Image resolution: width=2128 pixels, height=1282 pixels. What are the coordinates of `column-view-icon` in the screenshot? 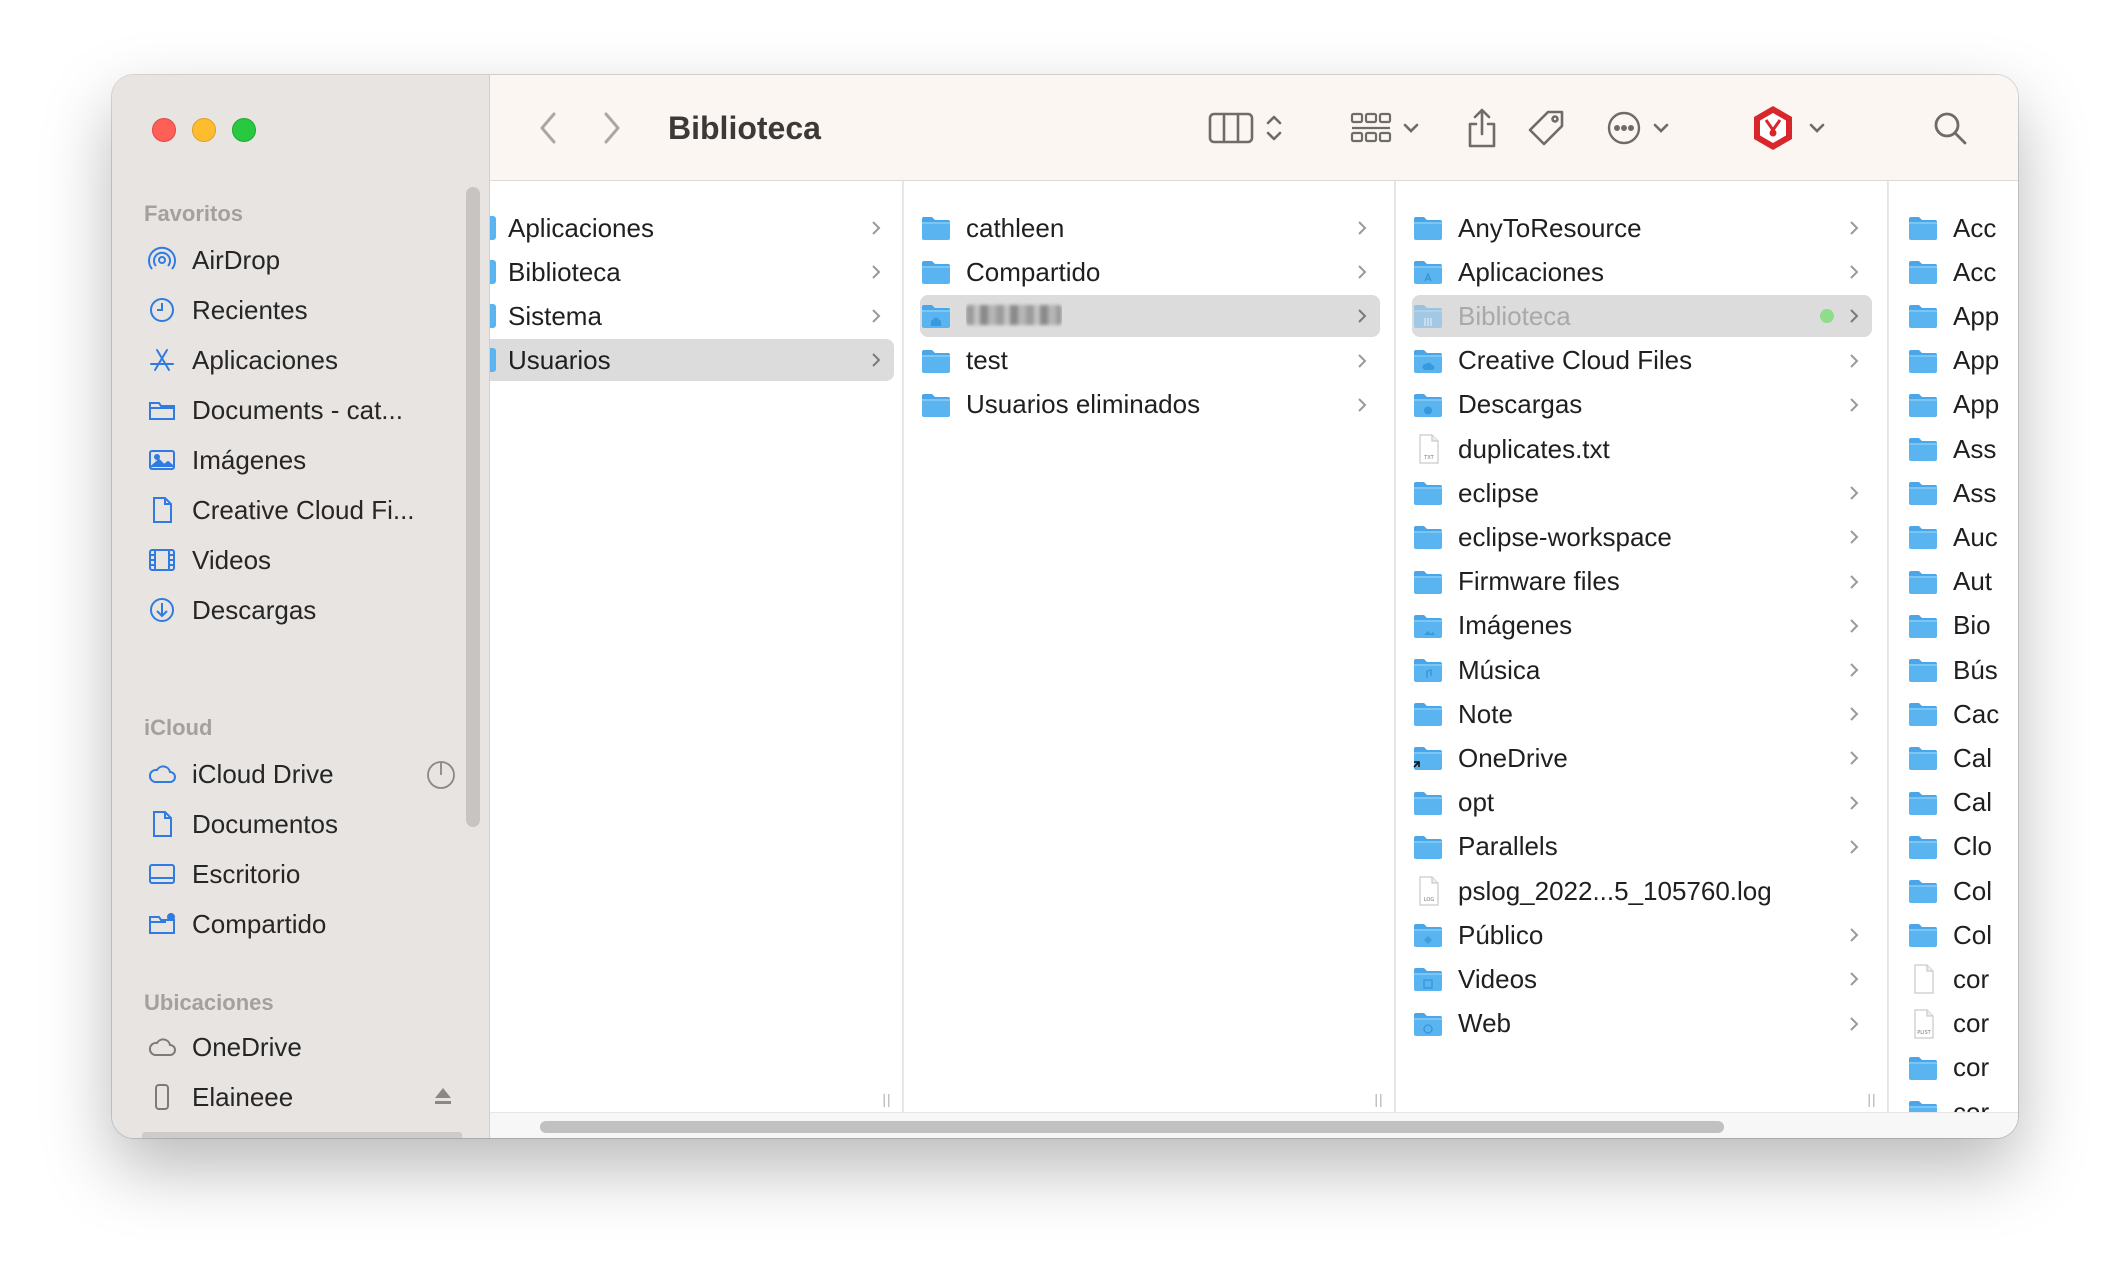 It's located at (1231, 128).